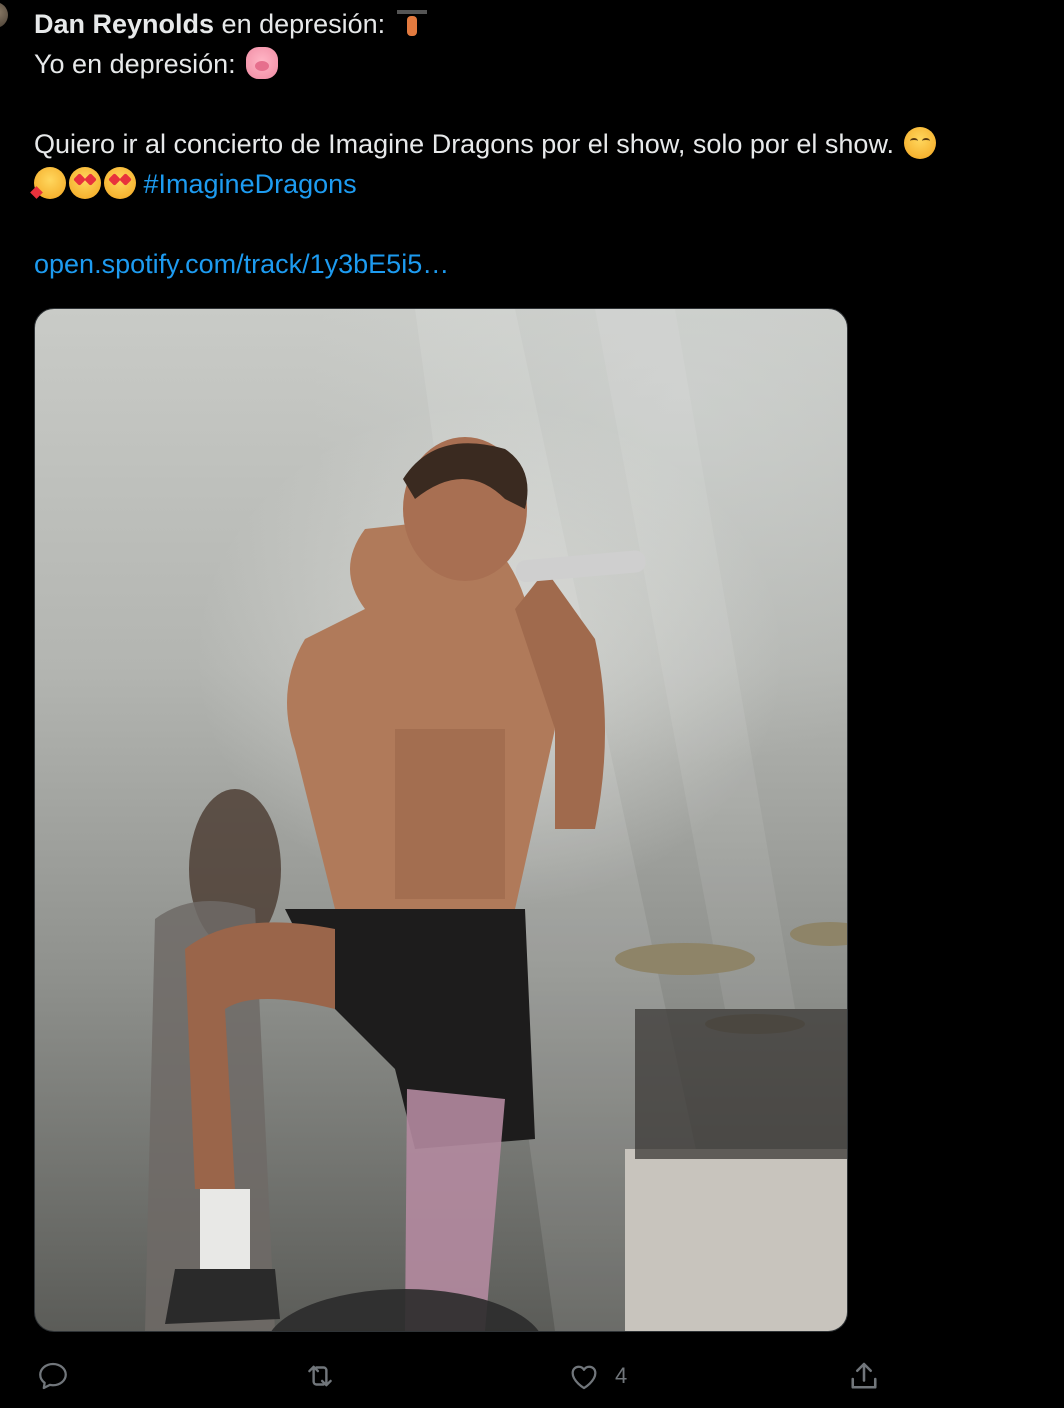 The image size is (1064, 1408). I want to click on tweet-actions: 4, so click(532, 1376).